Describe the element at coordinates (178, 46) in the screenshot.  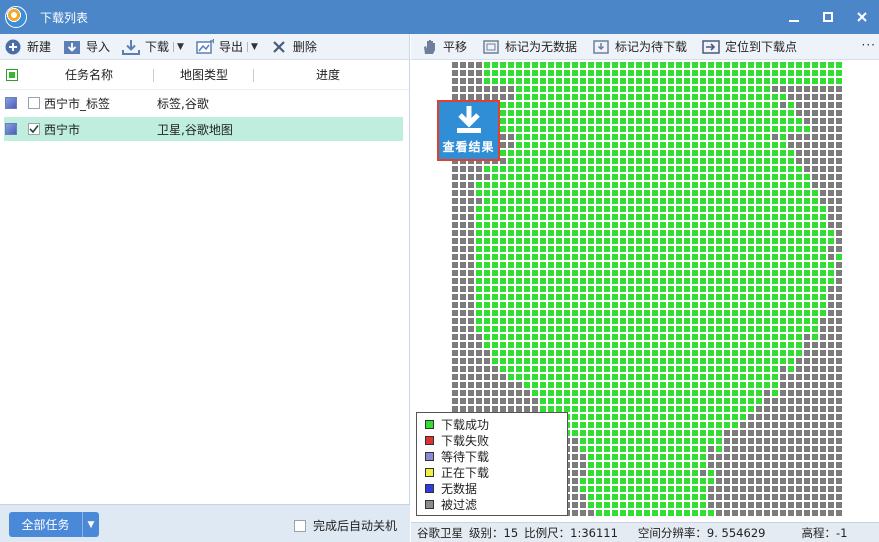
I see `download-dropdown-arrow: ▼` at that location.